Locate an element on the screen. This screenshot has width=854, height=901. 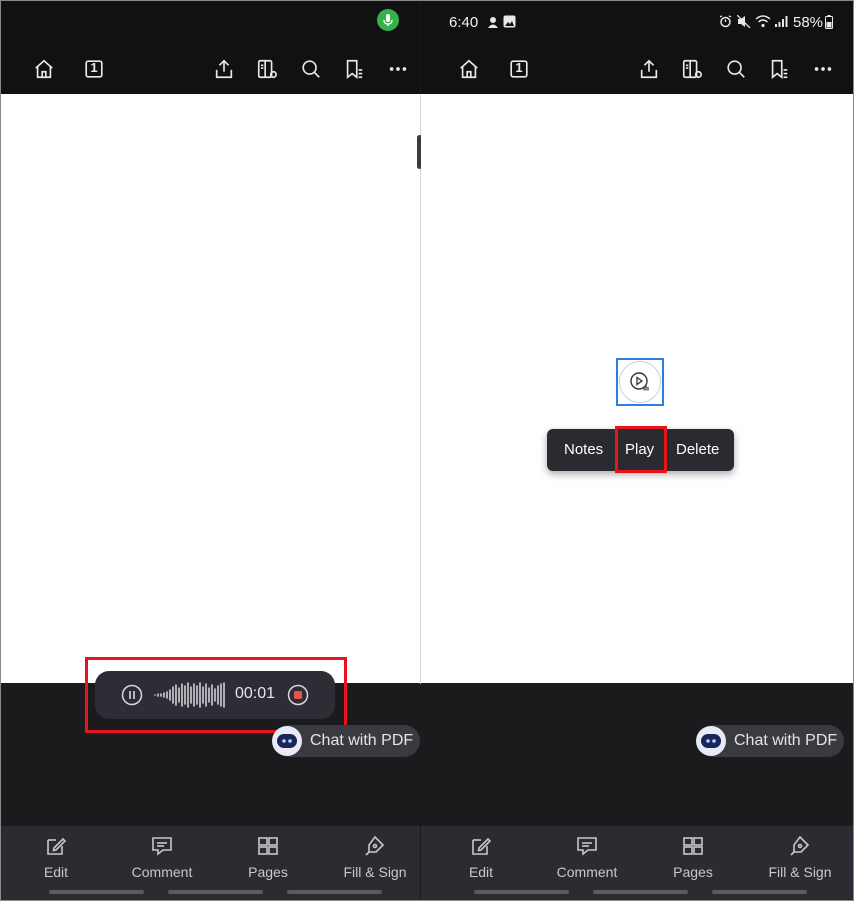
status-bar-right: 6:40 58% is located at coordinates (637, 23).